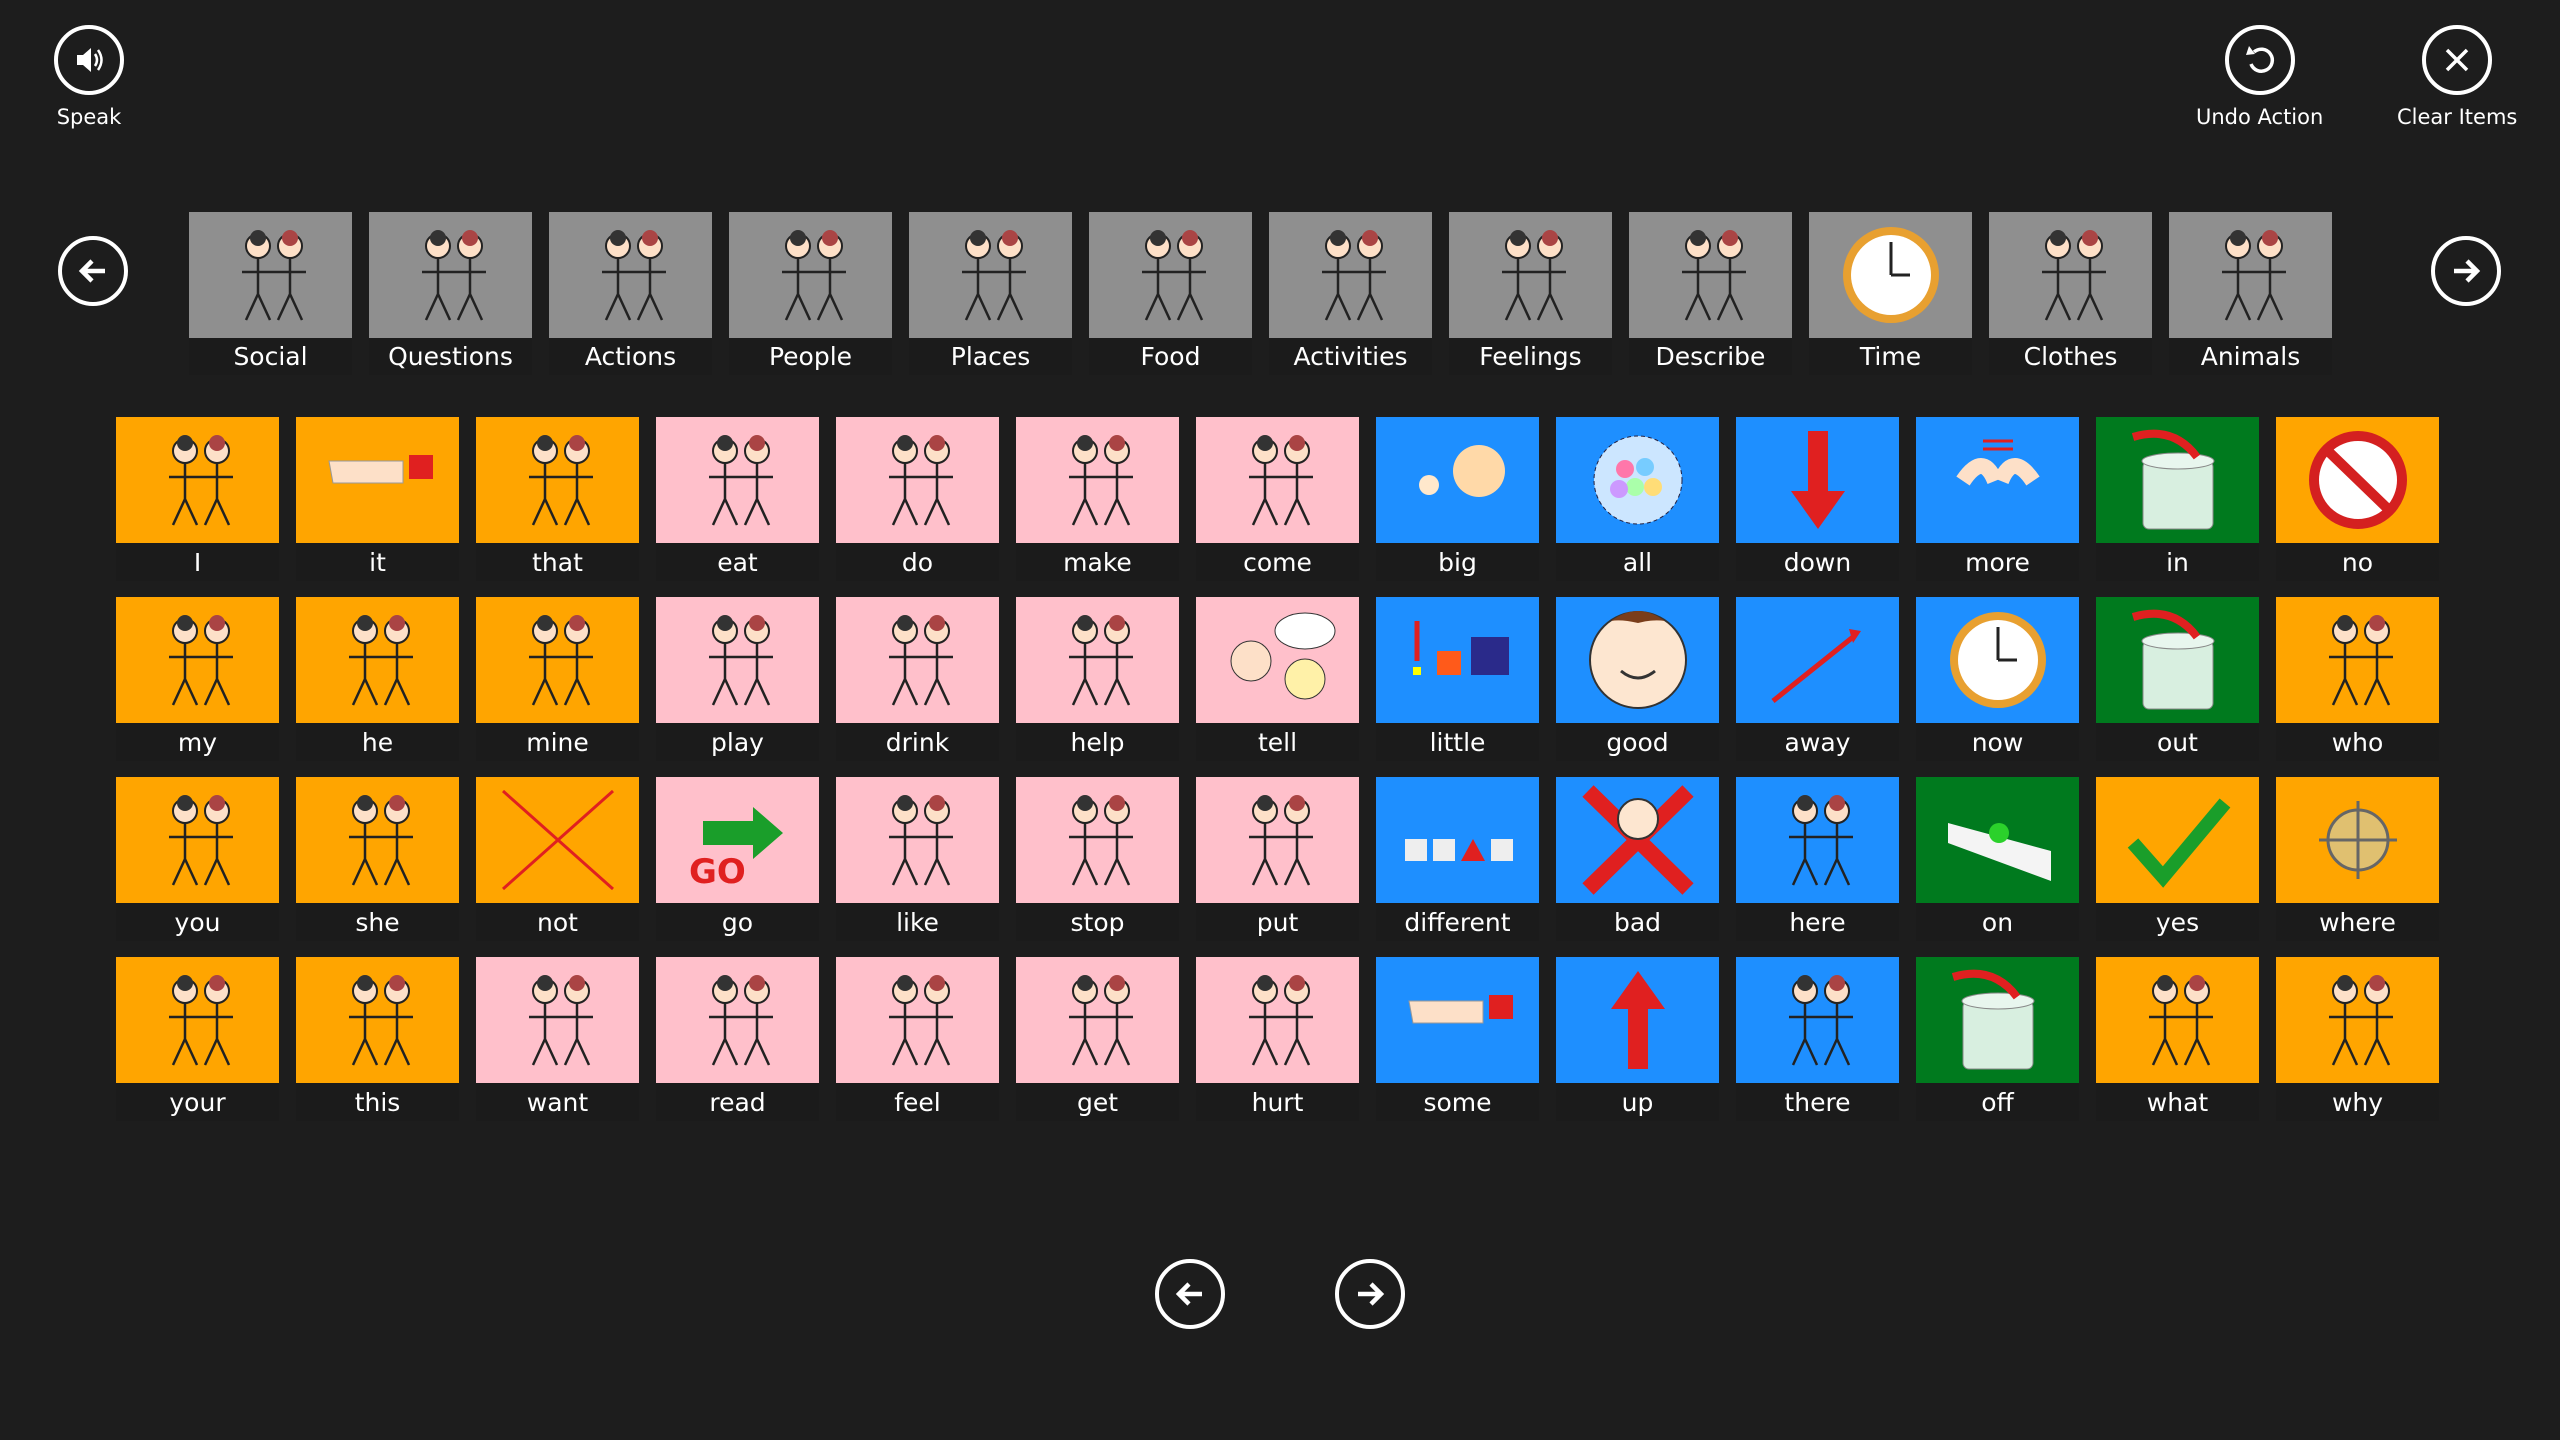 This screenshot has height=1440, width=2560. Describe the element at coordinates (450, 293) in the screenshot. I see `category-questions: Questions` at that location.